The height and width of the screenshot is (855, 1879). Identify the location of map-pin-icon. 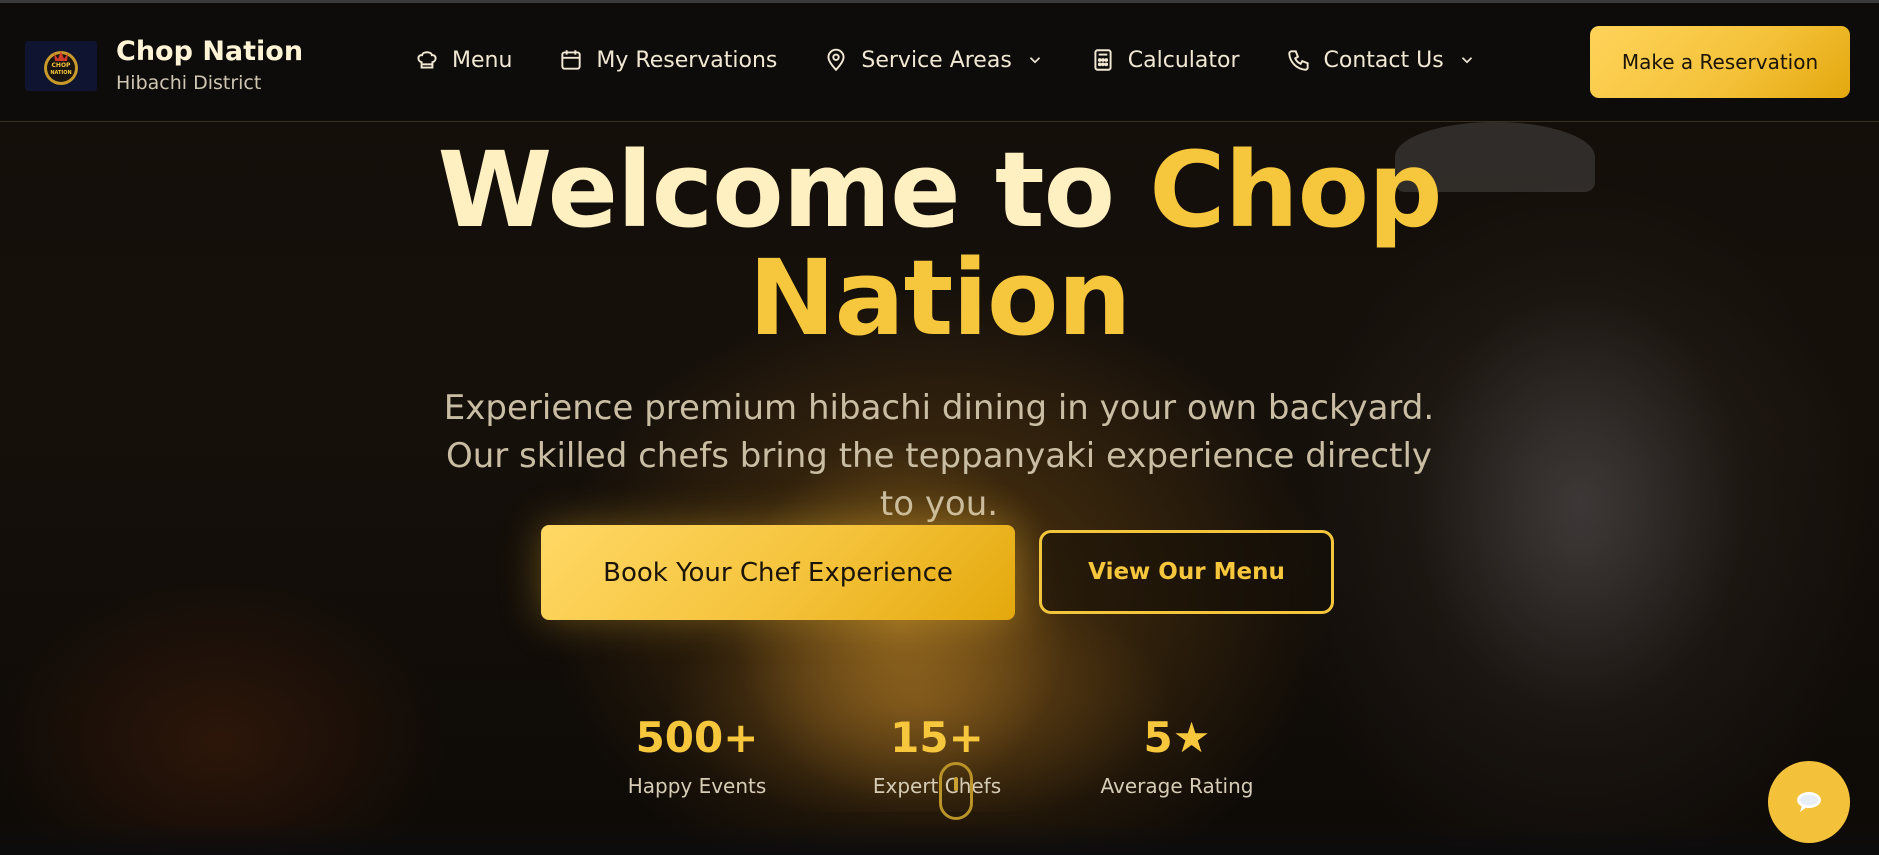
(836, 60).